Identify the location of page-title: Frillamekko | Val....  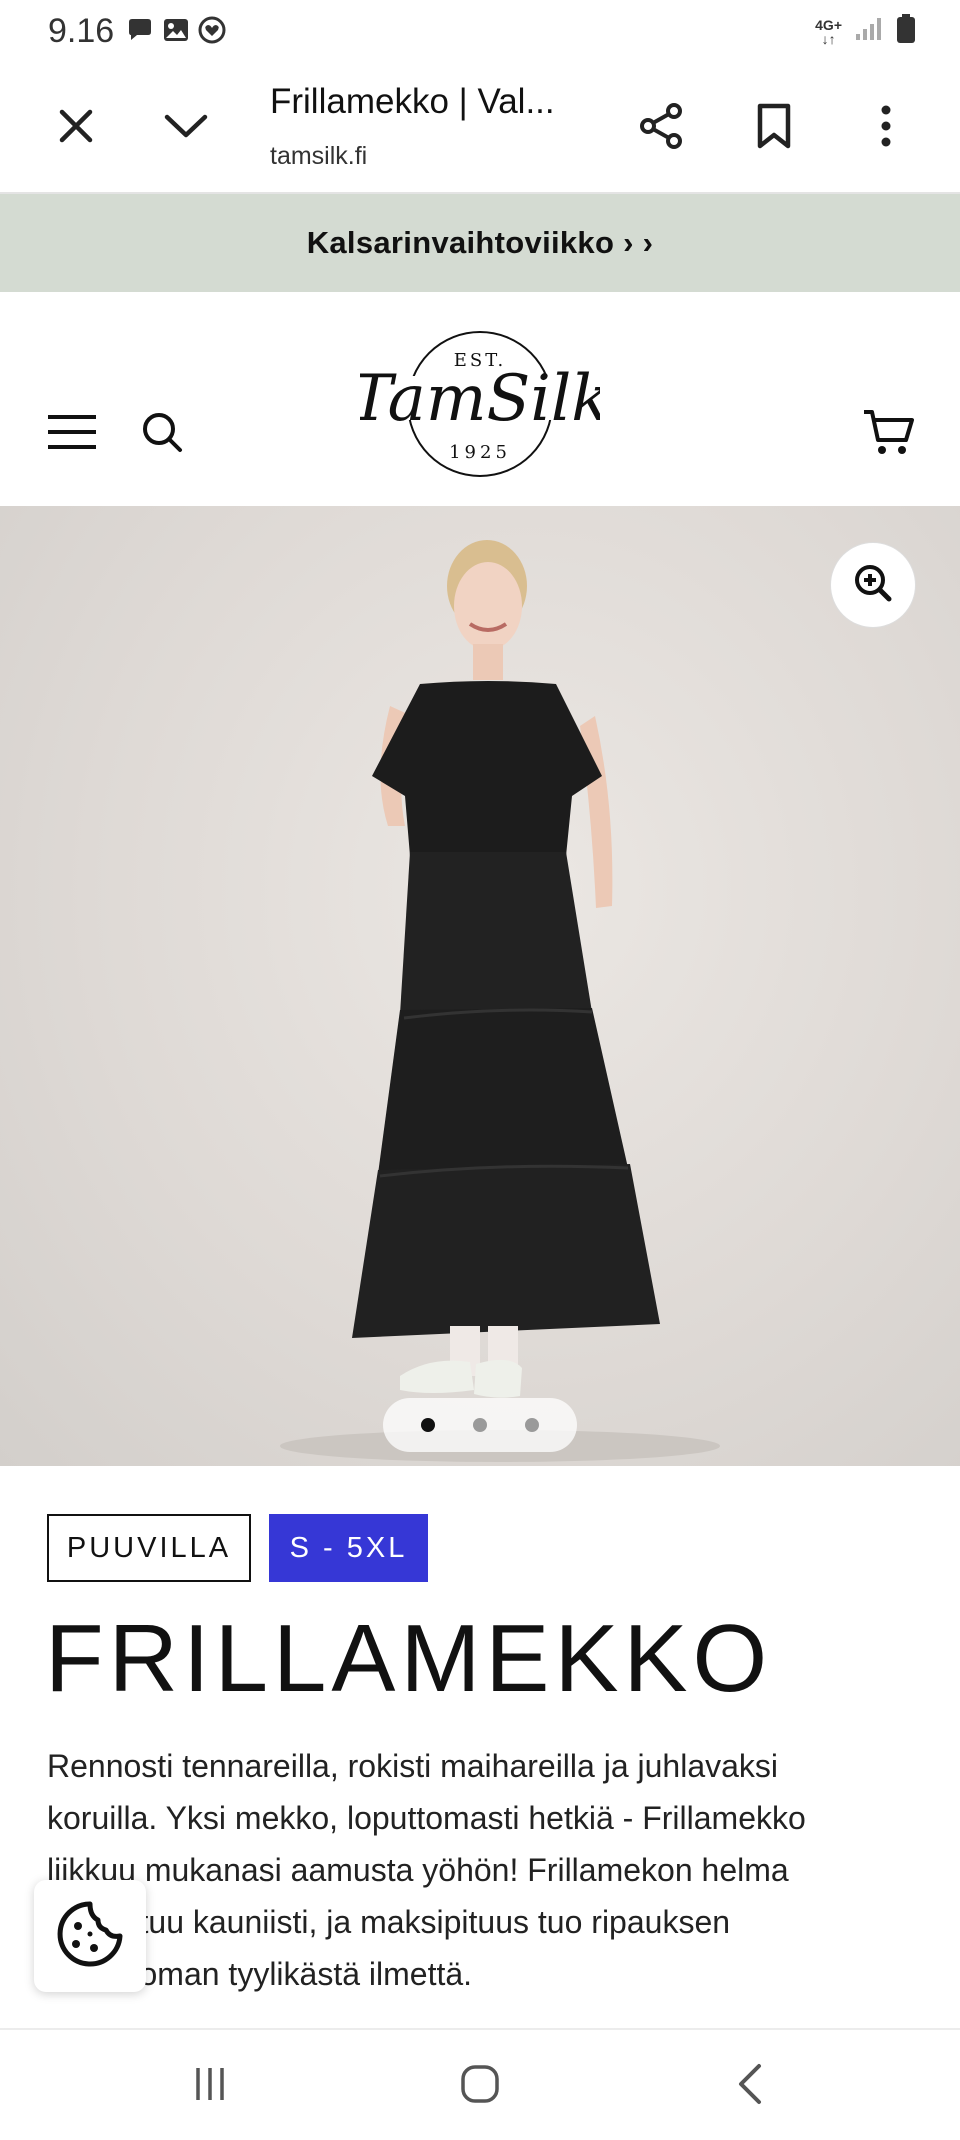
(412, 102).